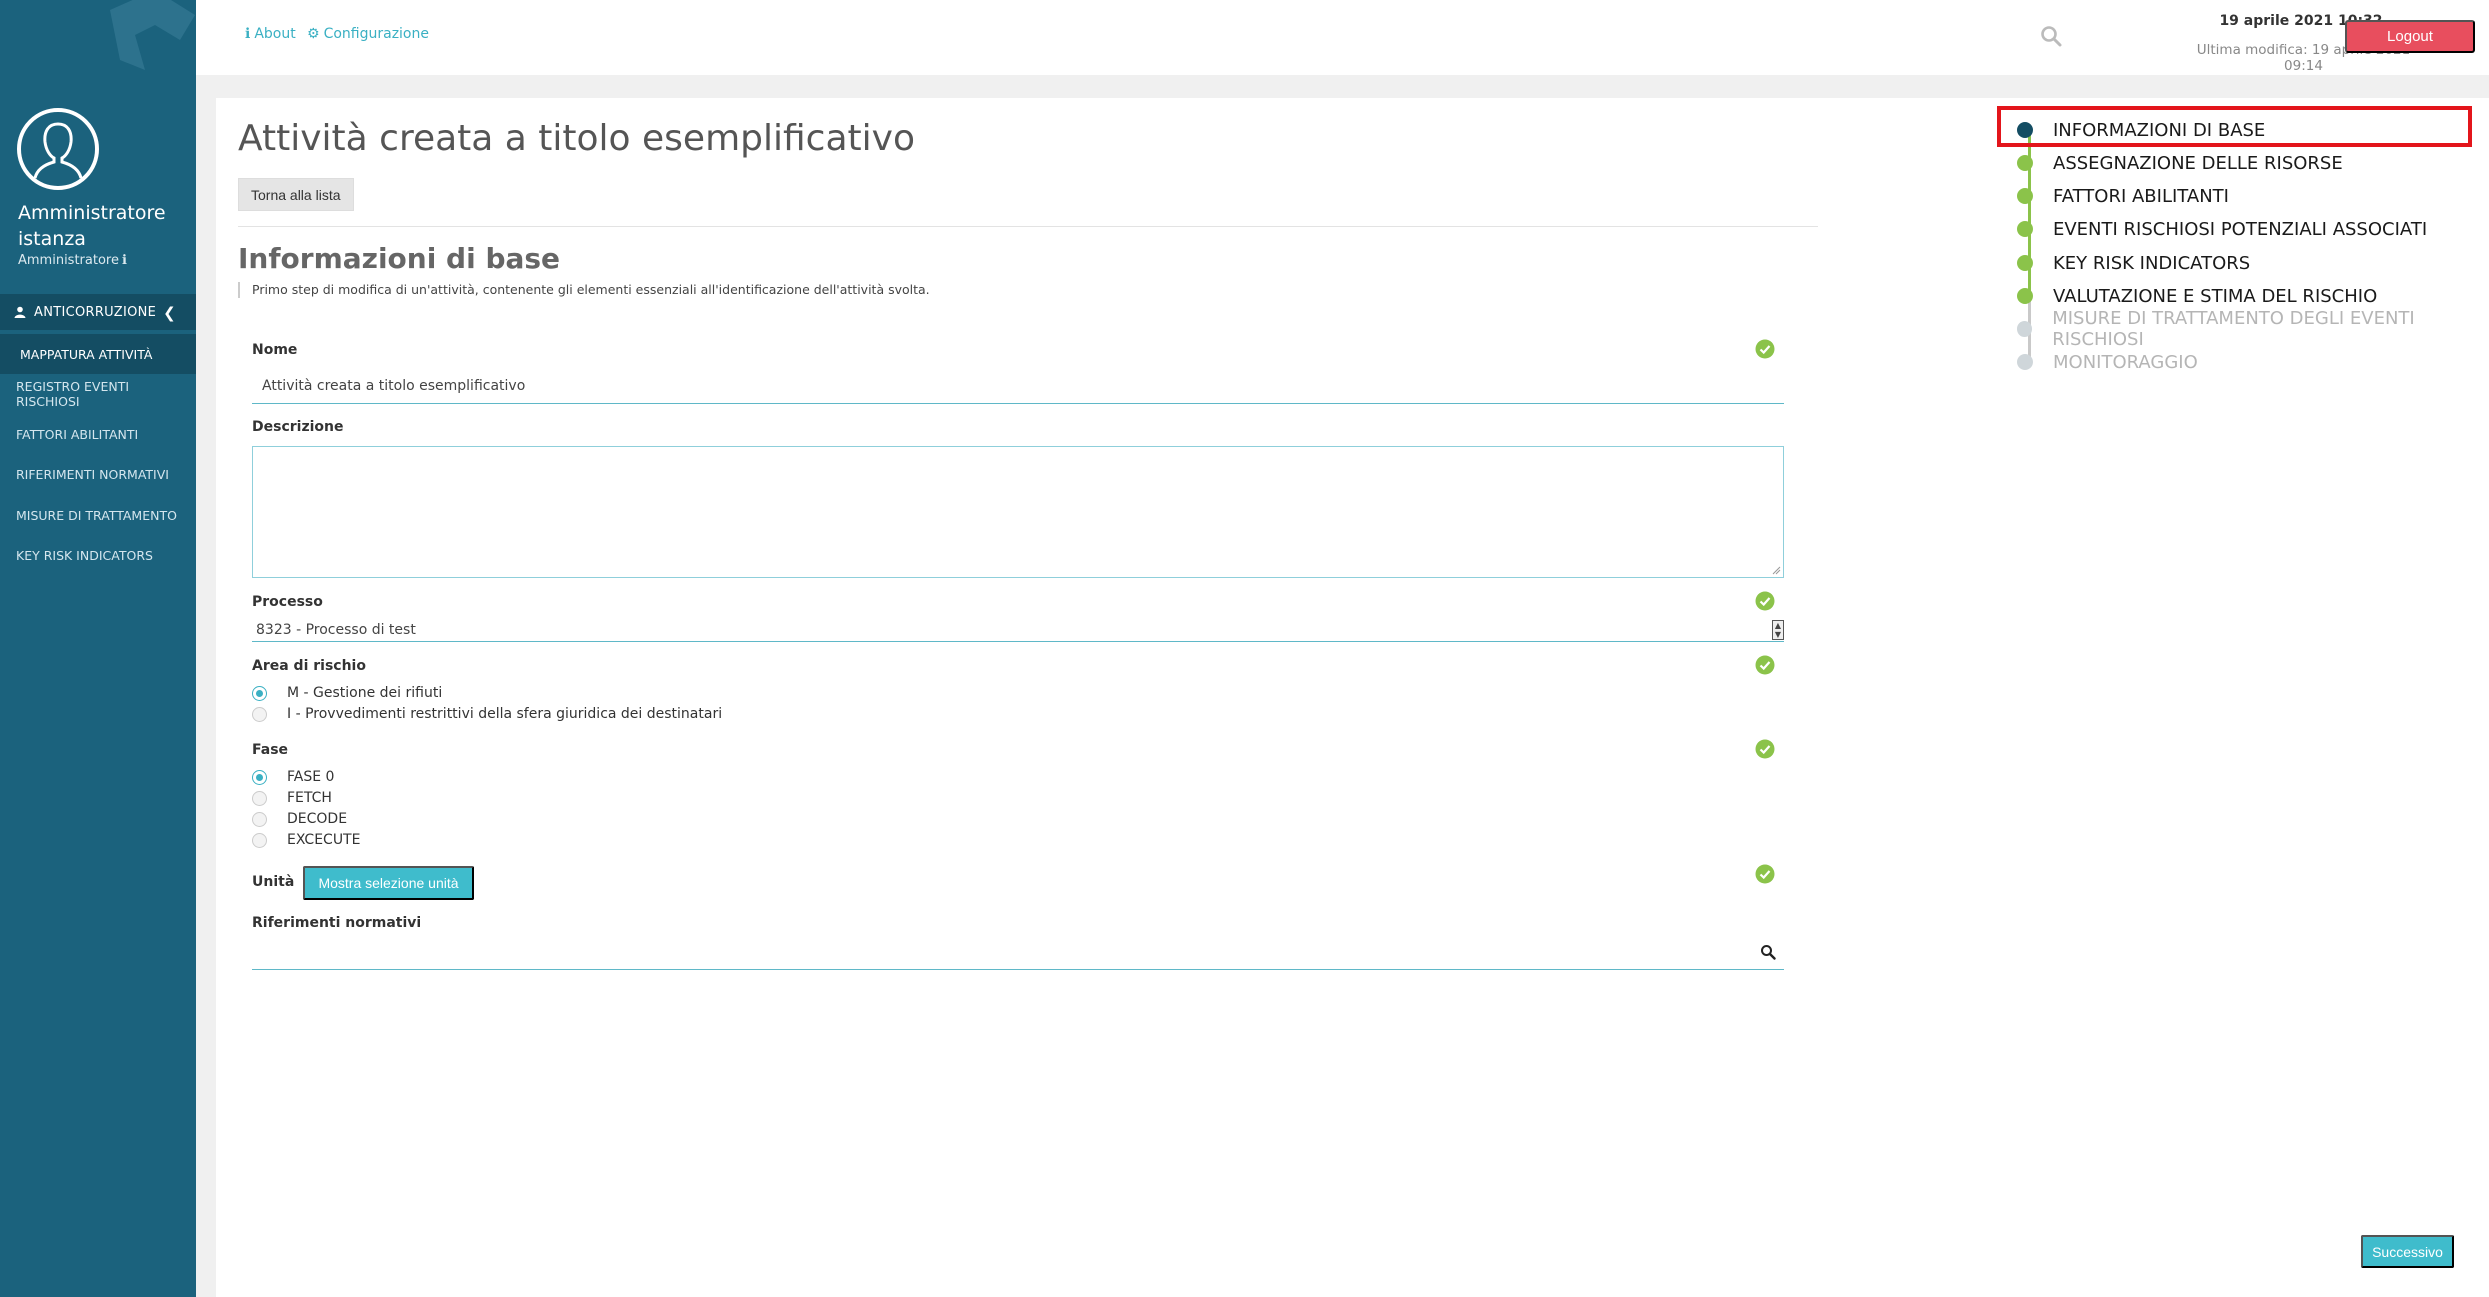  What do you see at coordinates (365, 693) in the screenshot?
I see `risk-area-option-label: M - Gestione dei rifiuti` at bounding box center [365, 693].